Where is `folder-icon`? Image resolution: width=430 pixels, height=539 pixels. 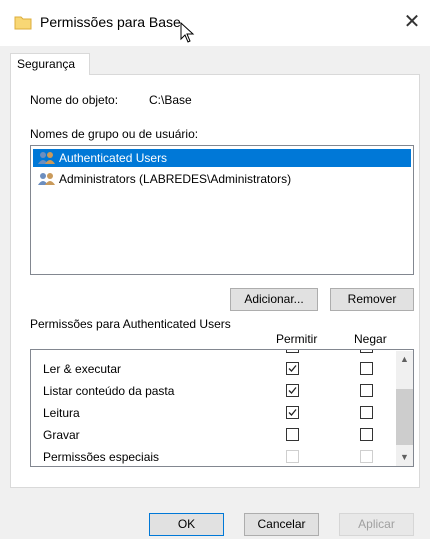
folder-icon is located at coordinates (23, 23).